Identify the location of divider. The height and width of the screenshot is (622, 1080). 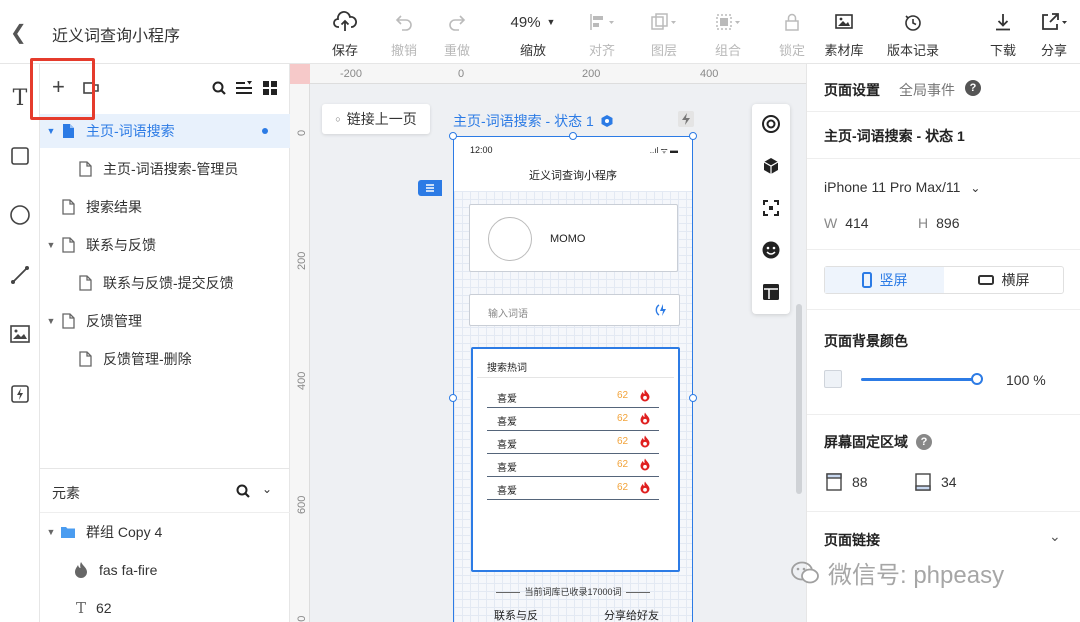
(575, 377).